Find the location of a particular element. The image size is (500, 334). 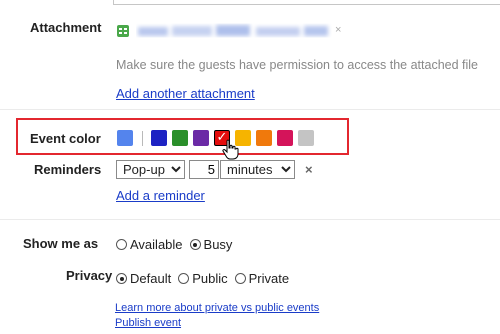

radio-label: Private is located at coordinates (269, 278).